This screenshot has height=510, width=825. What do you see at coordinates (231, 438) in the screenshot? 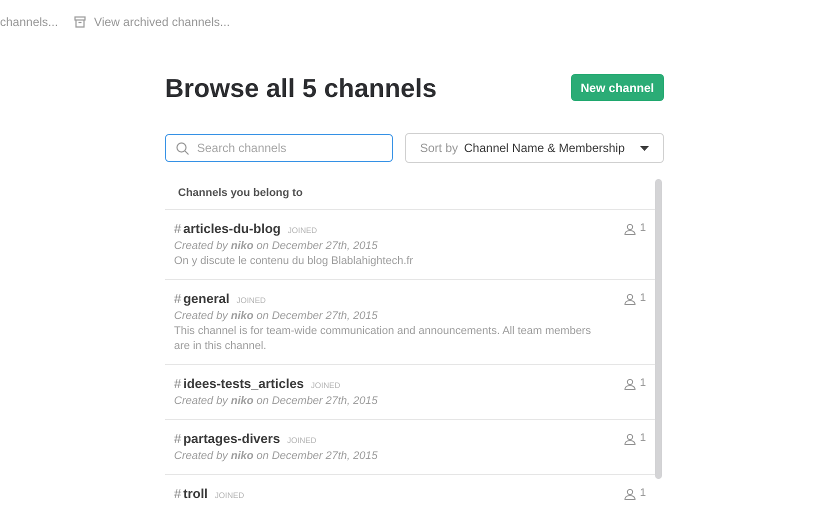
I see `channel-name: partages-divers` at bounding box center [231, 438].